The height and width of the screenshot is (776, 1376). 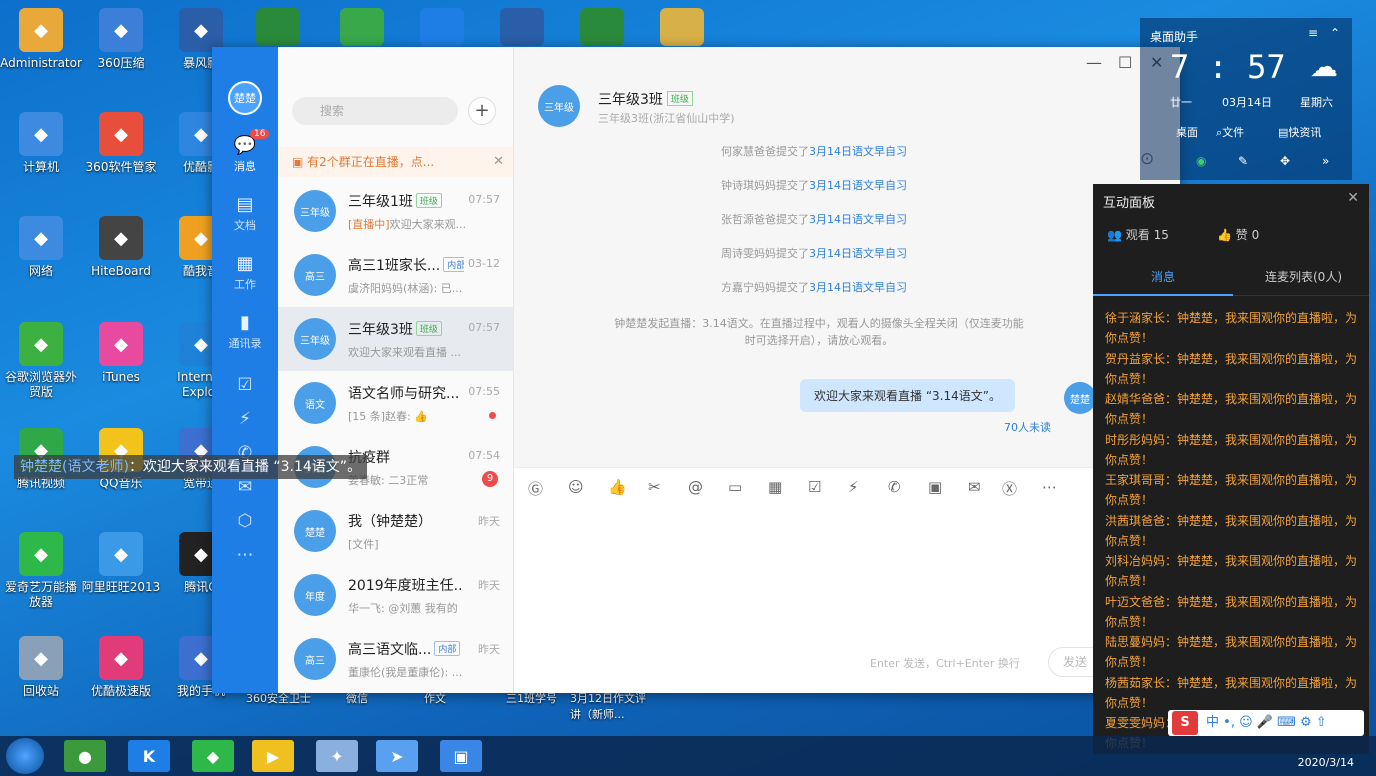 I want to click on conversation-item: 语文 语文名师与研究... 07:55 [15 条]赵春: 👍, so click(x=395, y=403).